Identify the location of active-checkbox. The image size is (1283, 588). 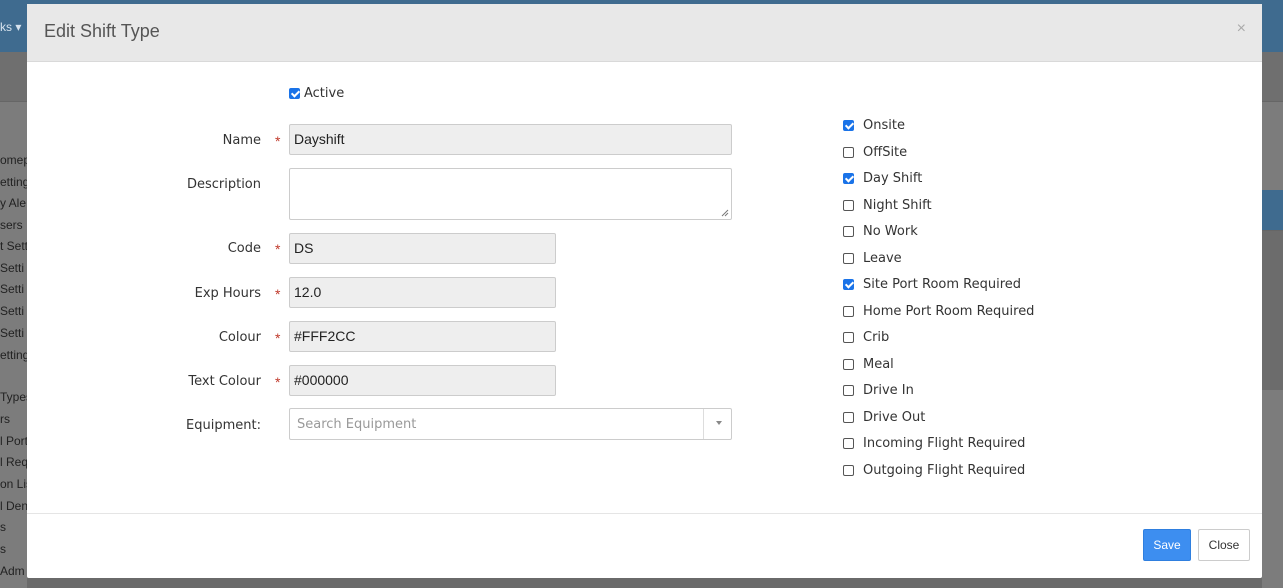
(294, 93).